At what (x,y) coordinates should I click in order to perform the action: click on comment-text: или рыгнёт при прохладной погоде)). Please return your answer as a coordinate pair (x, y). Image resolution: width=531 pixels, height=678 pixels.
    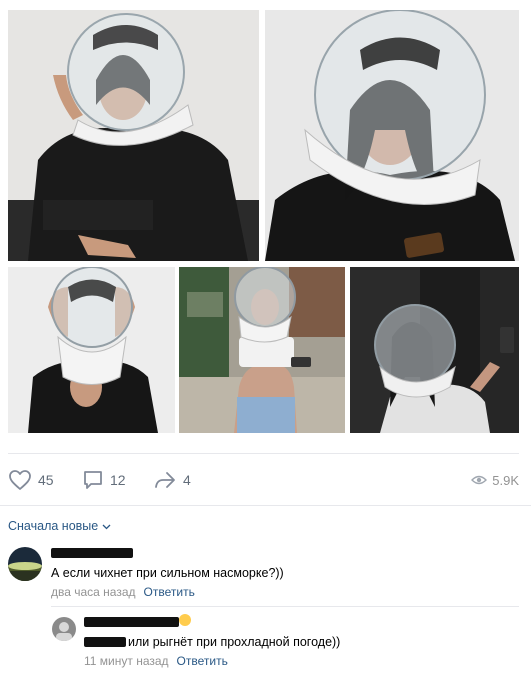
    Looking at the image, I should click on (212, 642).